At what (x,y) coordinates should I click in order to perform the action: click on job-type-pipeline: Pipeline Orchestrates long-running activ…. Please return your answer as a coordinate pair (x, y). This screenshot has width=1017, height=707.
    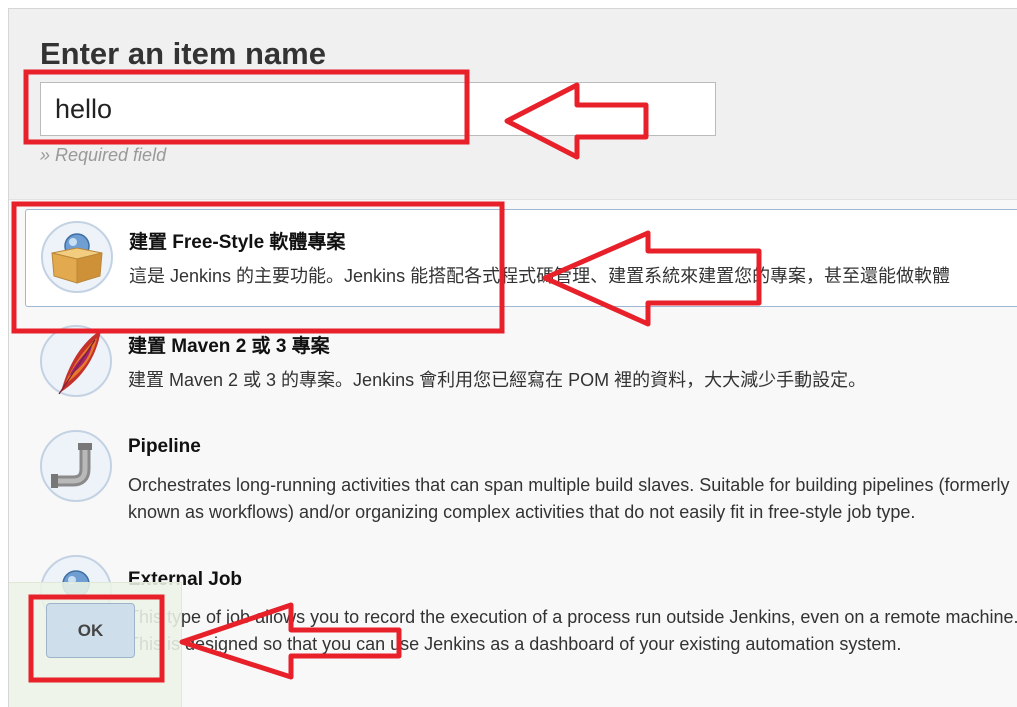
    Looking at the image, I should click on (521, 470).